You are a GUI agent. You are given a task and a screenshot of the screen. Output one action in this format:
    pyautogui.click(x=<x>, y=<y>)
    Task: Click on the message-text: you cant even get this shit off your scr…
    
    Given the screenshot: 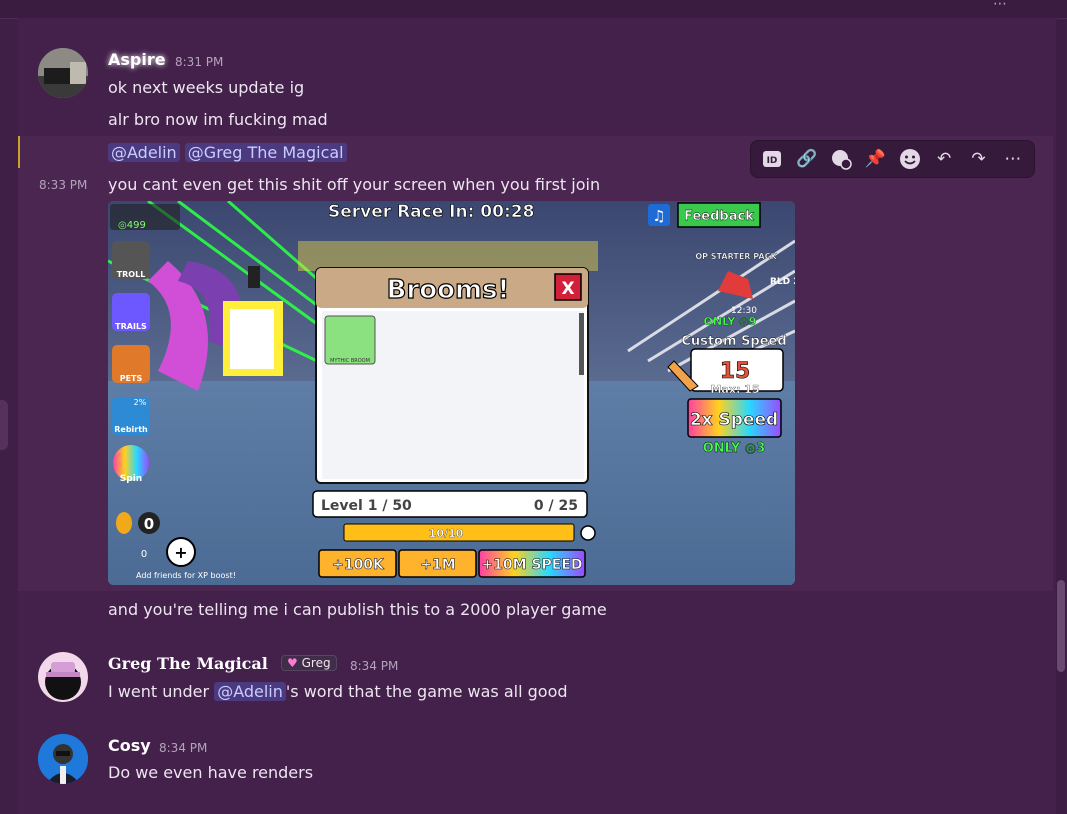 What is the action you would take?
    pyautogui.click(x=354, y=184)
    